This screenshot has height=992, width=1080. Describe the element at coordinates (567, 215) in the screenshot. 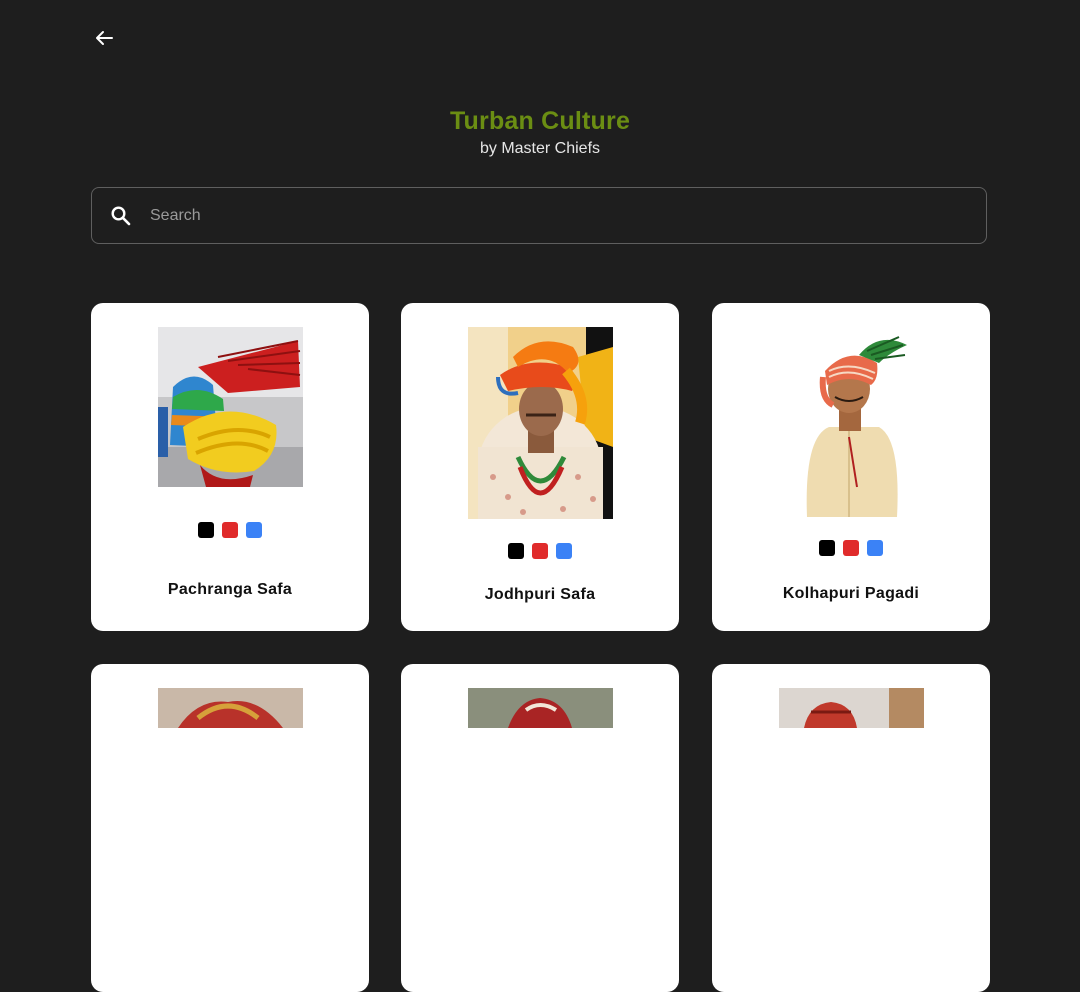

I see `search-input` at that location.